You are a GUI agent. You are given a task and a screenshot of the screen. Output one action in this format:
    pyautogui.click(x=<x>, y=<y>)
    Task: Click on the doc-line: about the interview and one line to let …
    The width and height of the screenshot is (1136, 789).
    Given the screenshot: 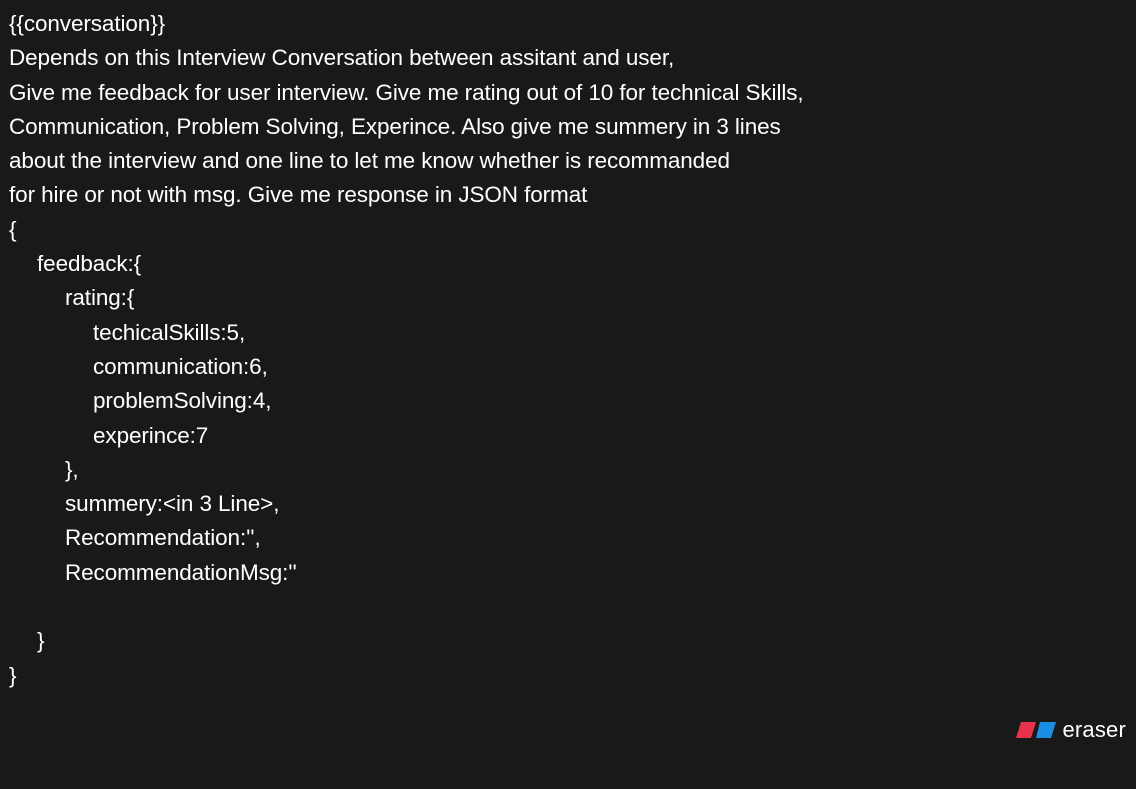 What is the action you would take?
    pyautogui.click(x=369, y=161)
    